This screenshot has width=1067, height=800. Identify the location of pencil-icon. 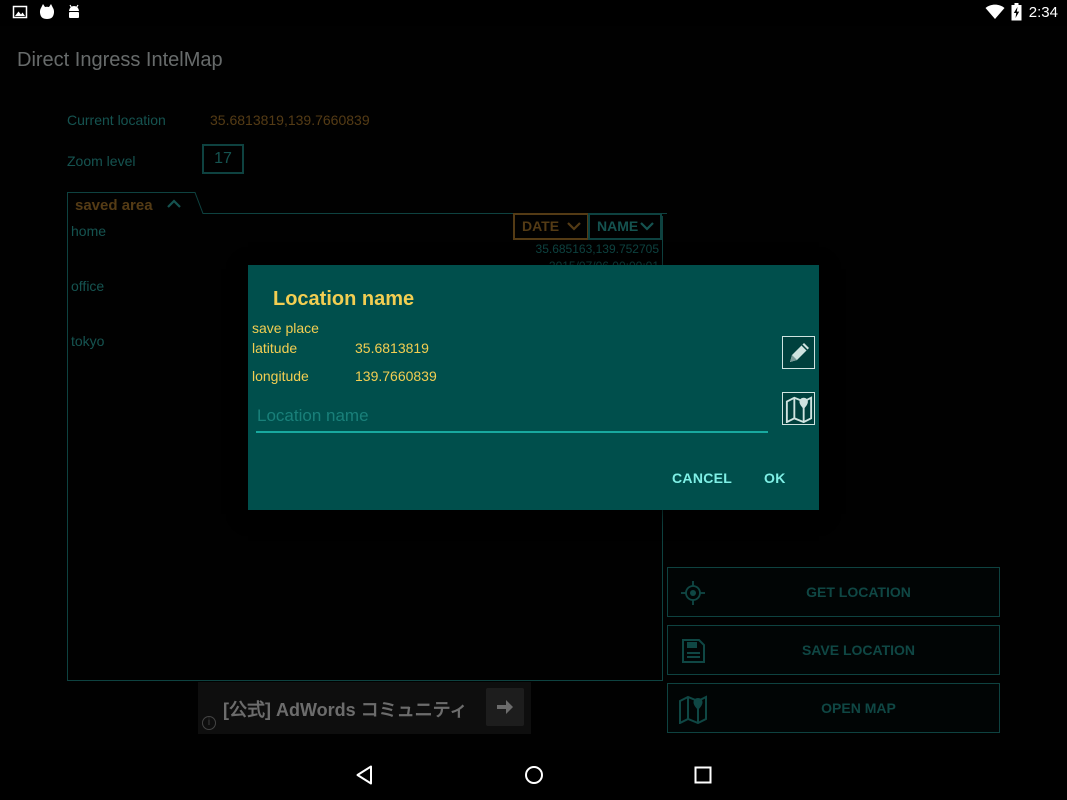
(799, 352).